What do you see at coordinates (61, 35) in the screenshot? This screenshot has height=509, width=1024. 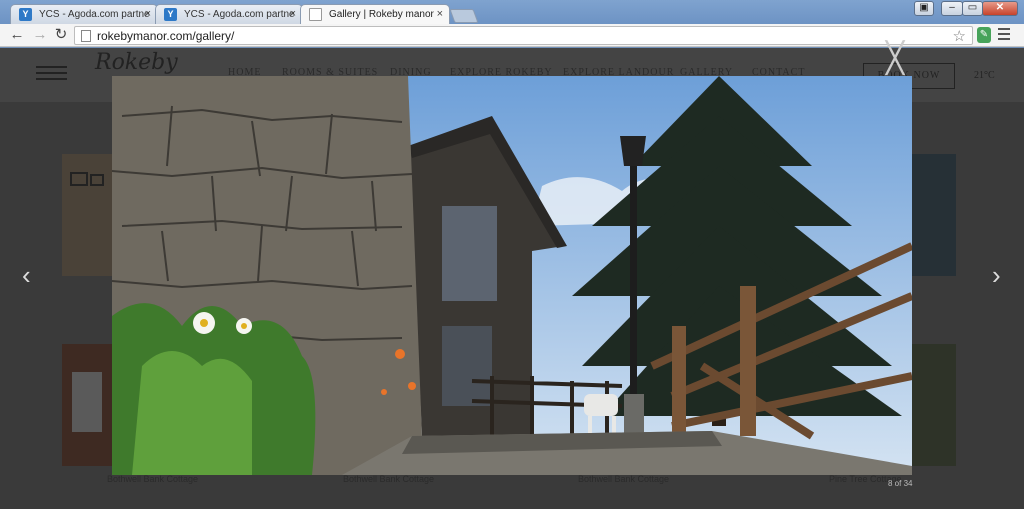 I see `reload-button: ↻` at bounding box center [61, 35].